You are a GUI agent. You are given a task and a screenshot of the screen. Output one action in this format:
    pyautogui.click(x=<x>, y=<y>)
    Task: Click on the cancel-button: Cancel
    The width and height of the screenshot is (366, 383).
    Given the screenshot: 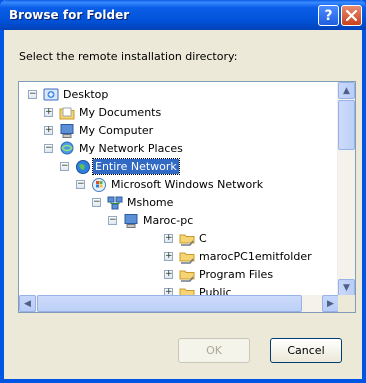 What is the action you would take?
    pyautogui.click(x=306, y=350)
    